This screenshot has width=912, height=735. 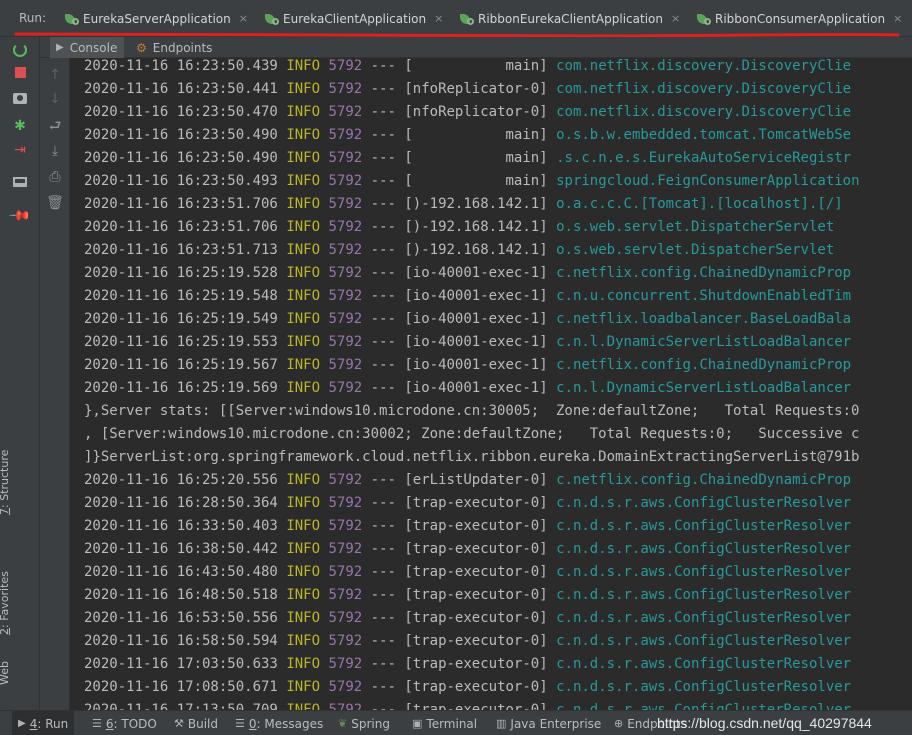 I want to click on endpoints-icon: ⚙, so click(x=141, y=47).